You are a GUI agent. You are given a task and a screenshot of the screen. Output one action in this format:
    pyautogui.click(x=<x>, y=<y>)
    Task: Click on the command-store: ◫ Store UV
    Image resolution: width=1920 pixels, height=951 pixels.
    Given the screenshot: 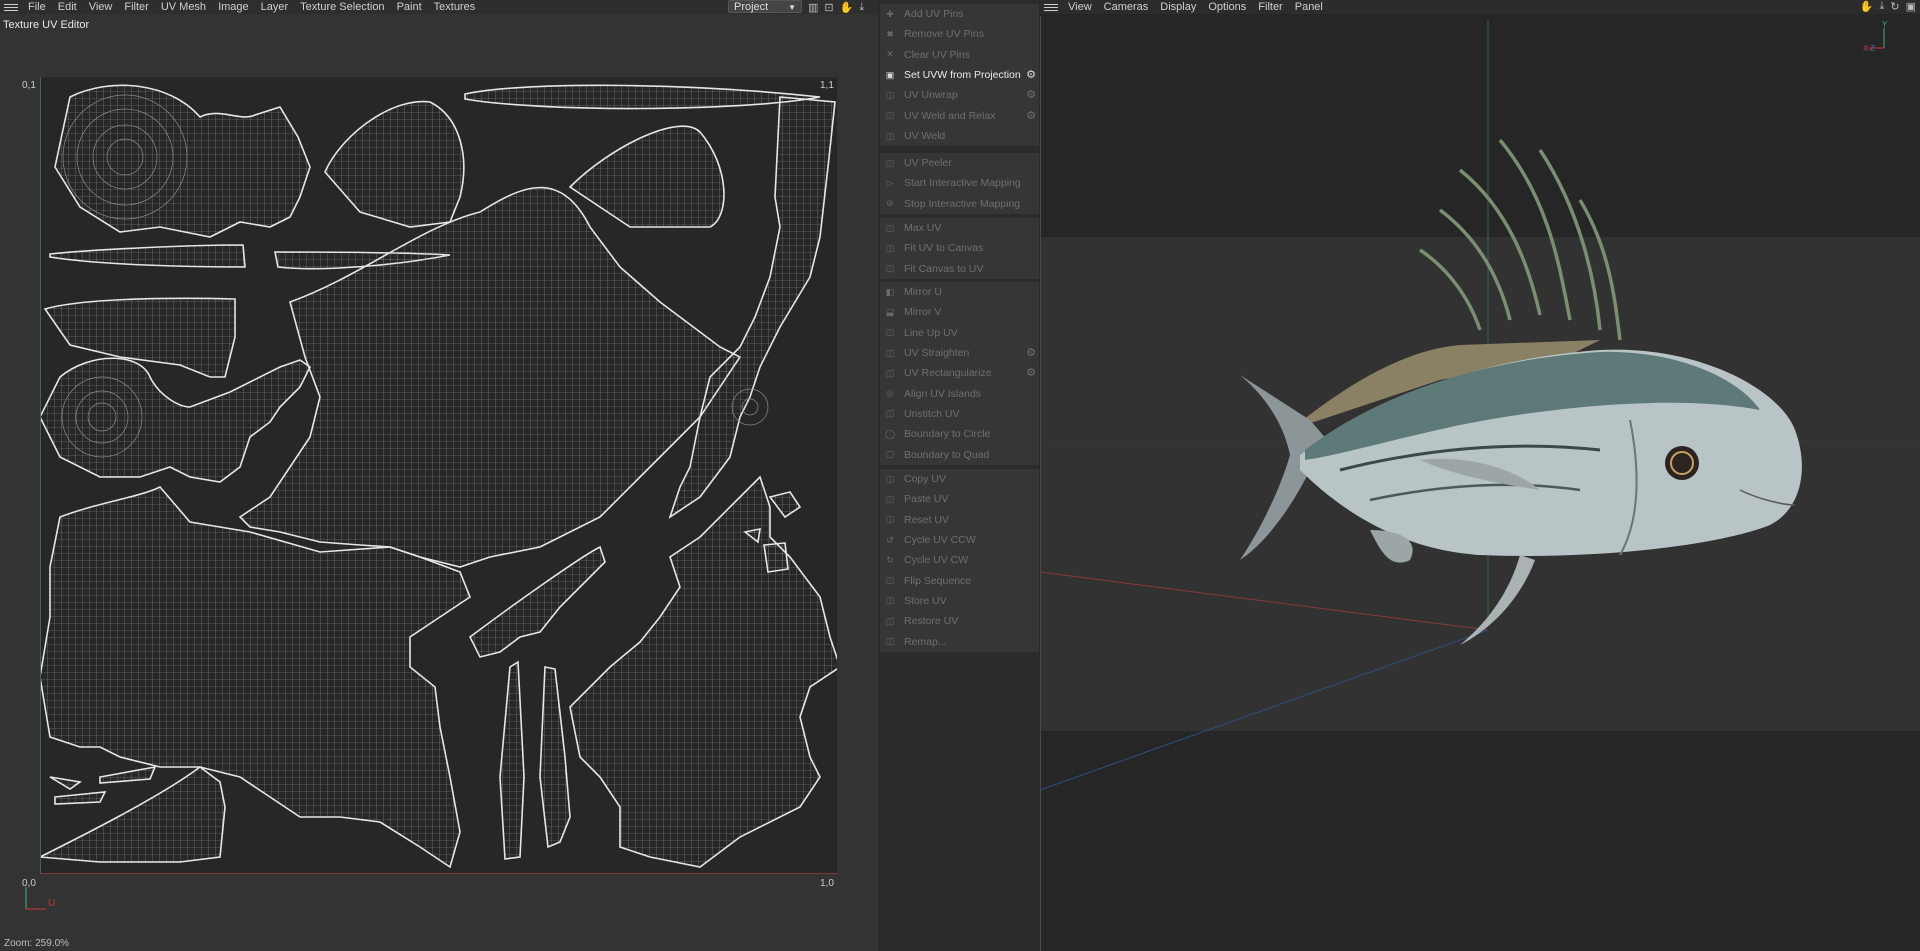 What is the action you would take?
    pyautogui.click(x=959, y=601)
    